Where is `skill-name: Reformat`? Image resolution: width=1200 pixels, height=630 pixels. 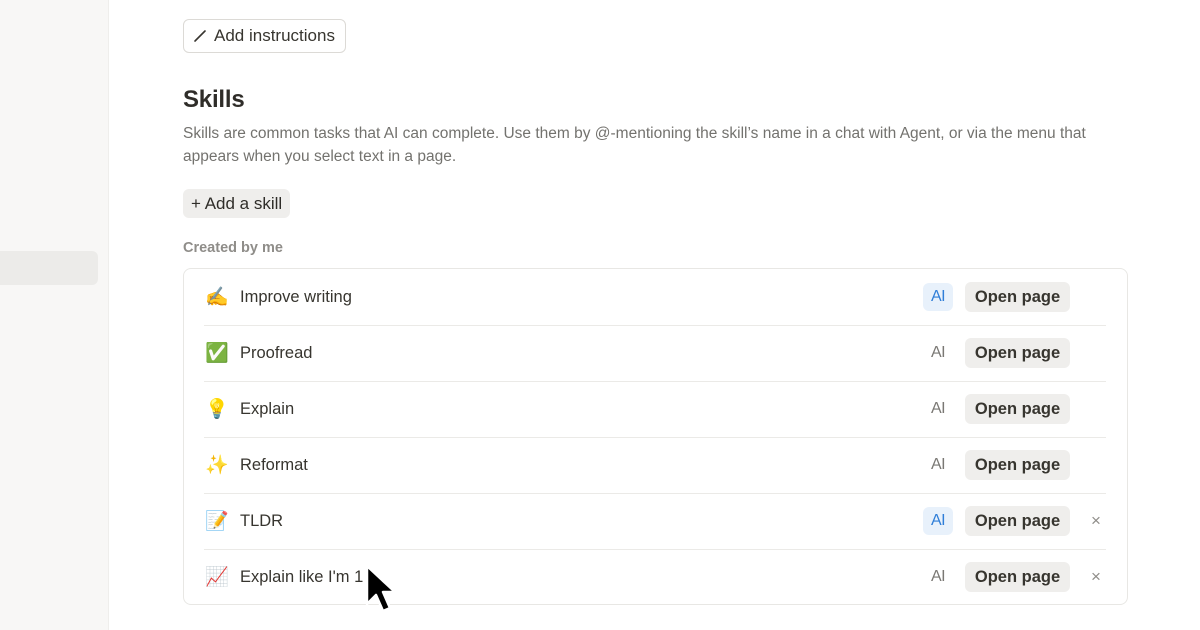
skill-name: Reformat is located at coordinates (274, 464).